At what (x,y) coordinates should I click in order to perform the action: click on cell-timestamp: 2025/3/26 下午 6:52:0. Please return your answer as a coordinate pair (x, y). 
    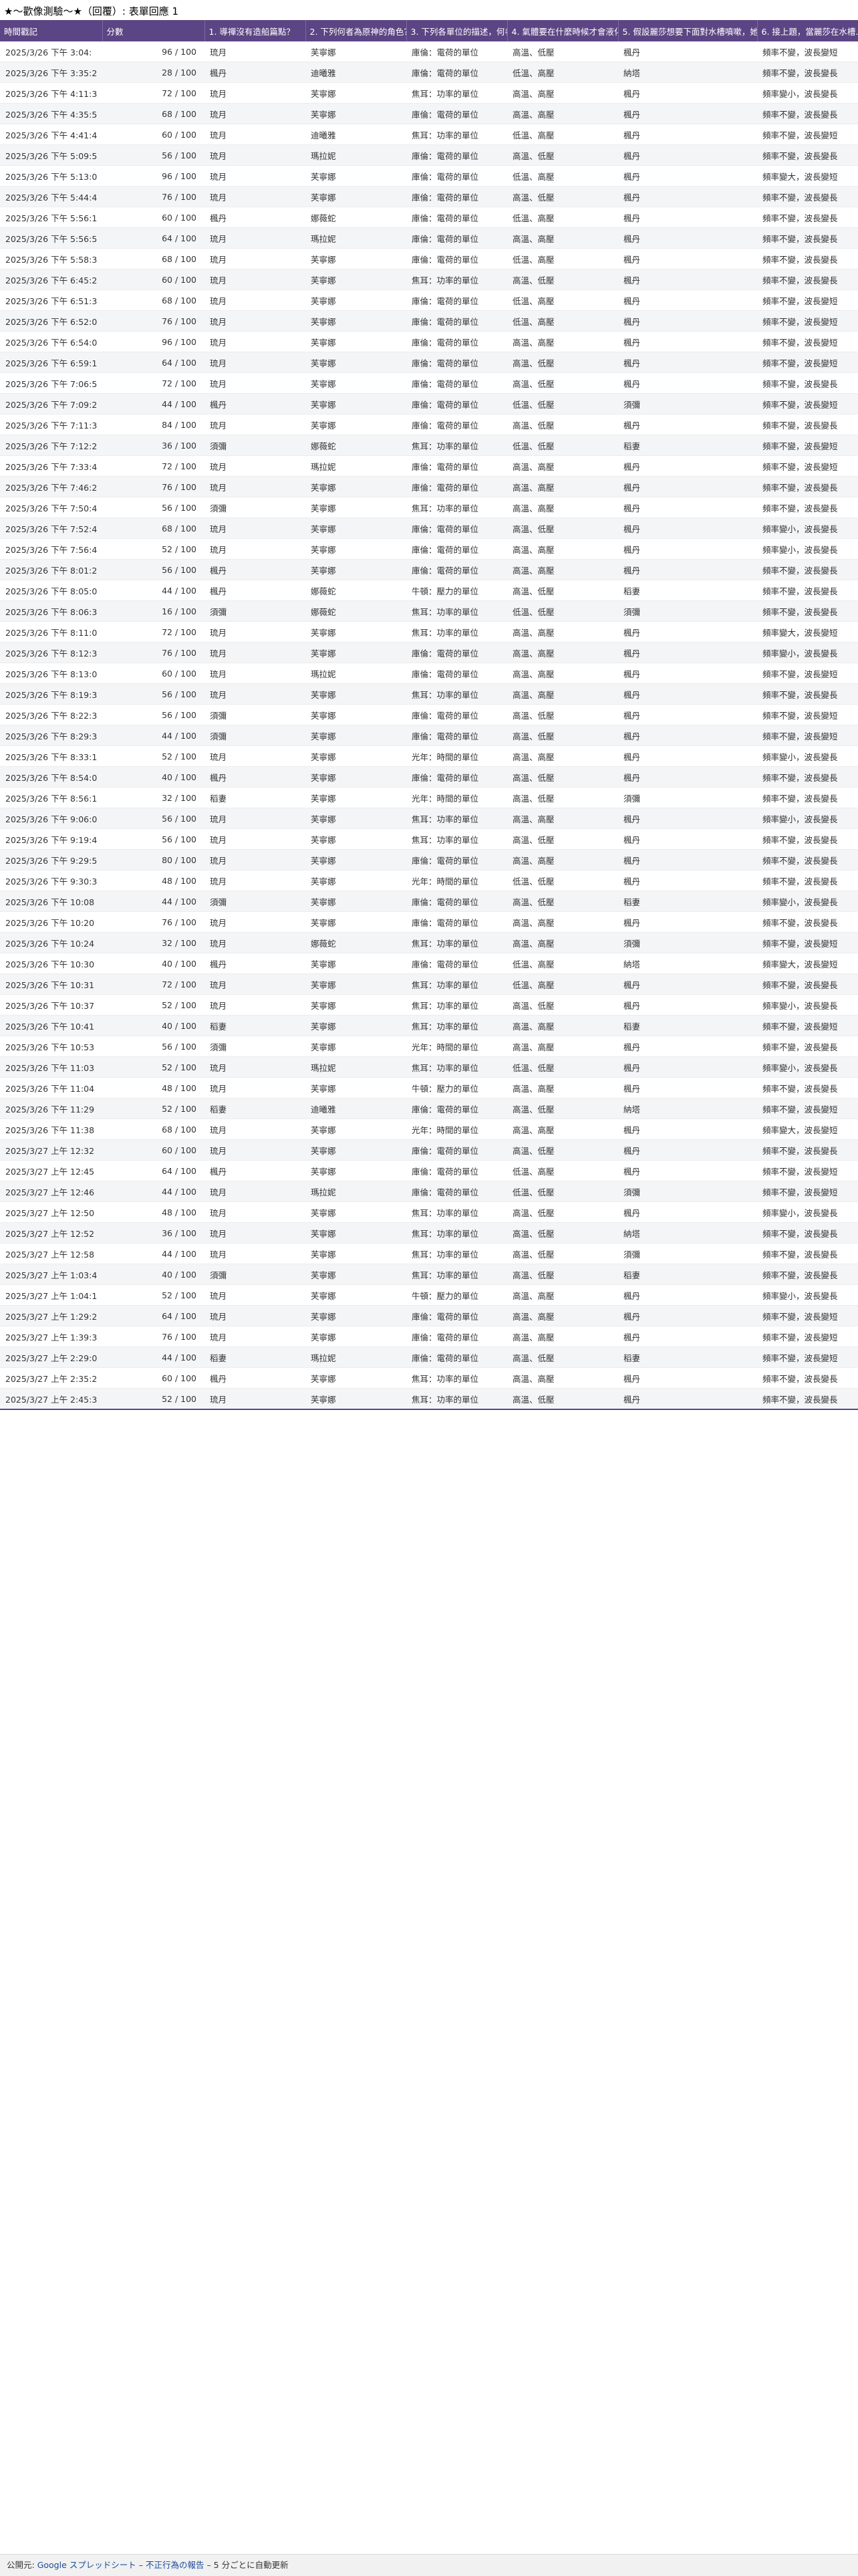
    Looking at the image, I should click on (51, 321).